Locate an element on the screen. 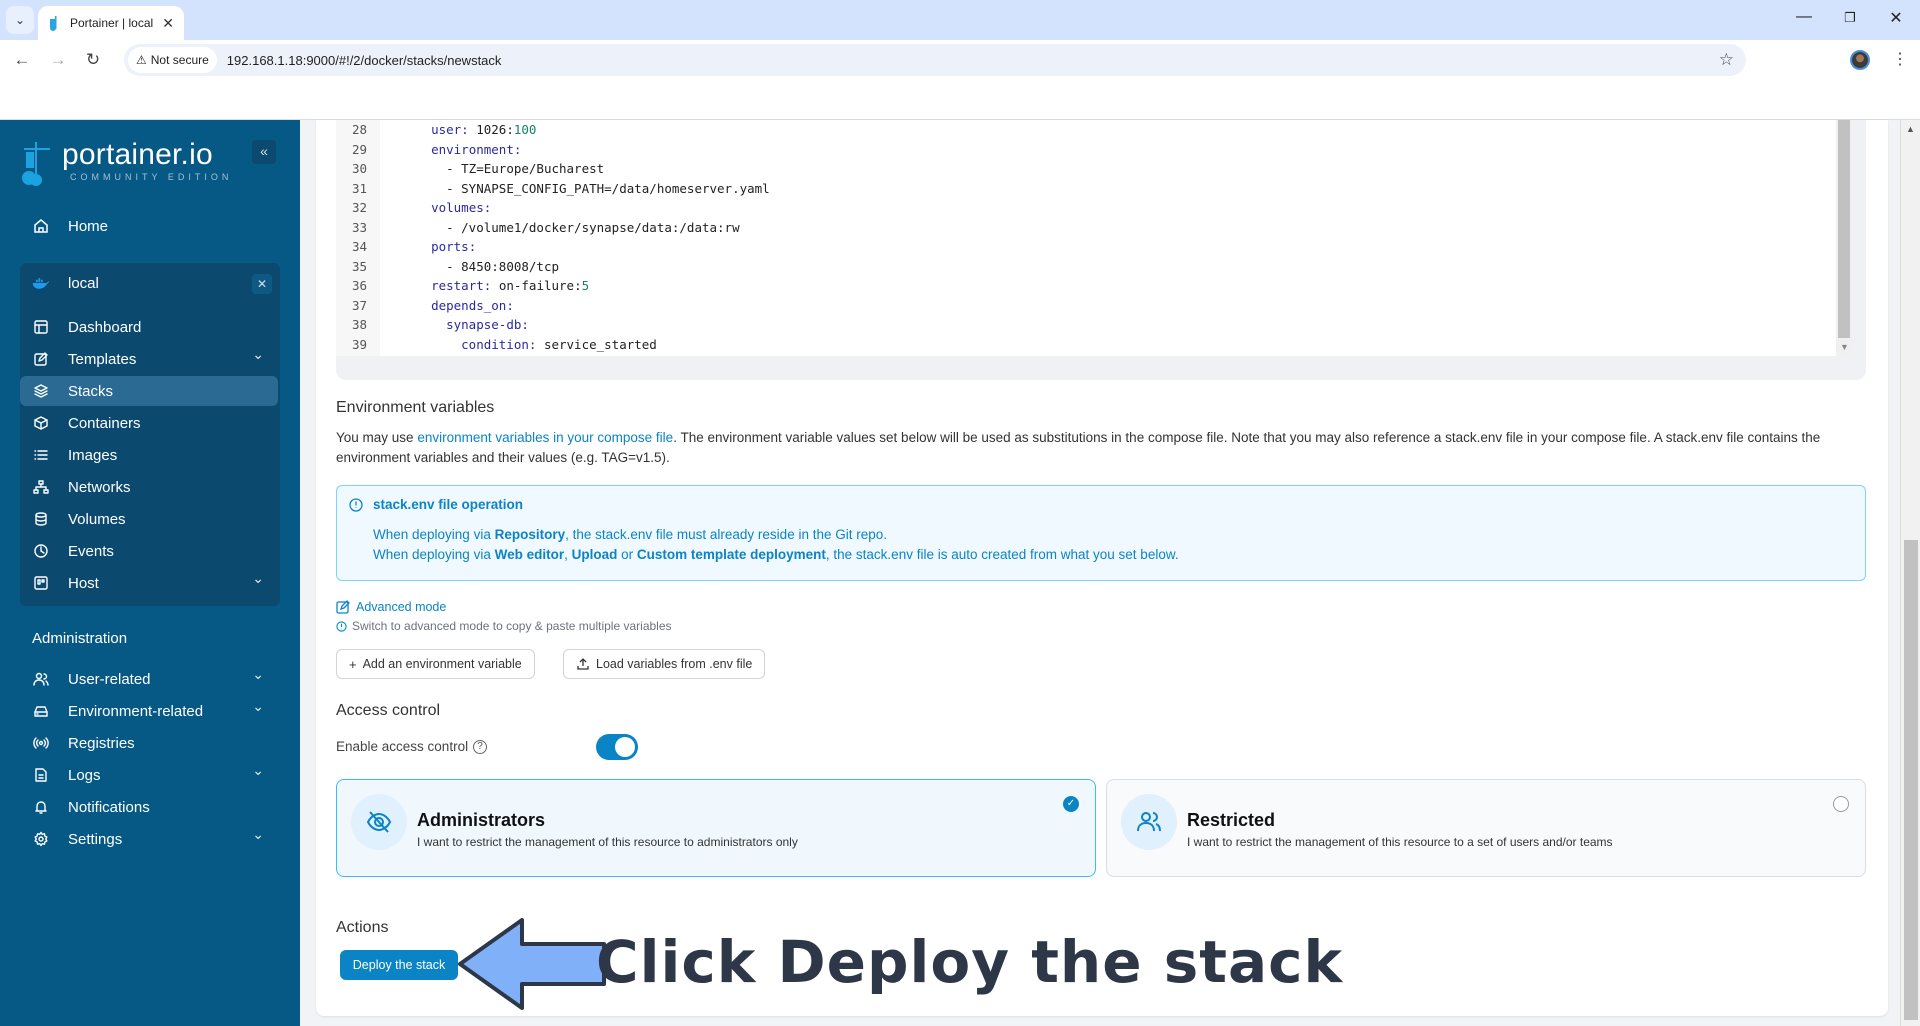  env-vars-title: Environment variables is located at coordinates (415, 407).